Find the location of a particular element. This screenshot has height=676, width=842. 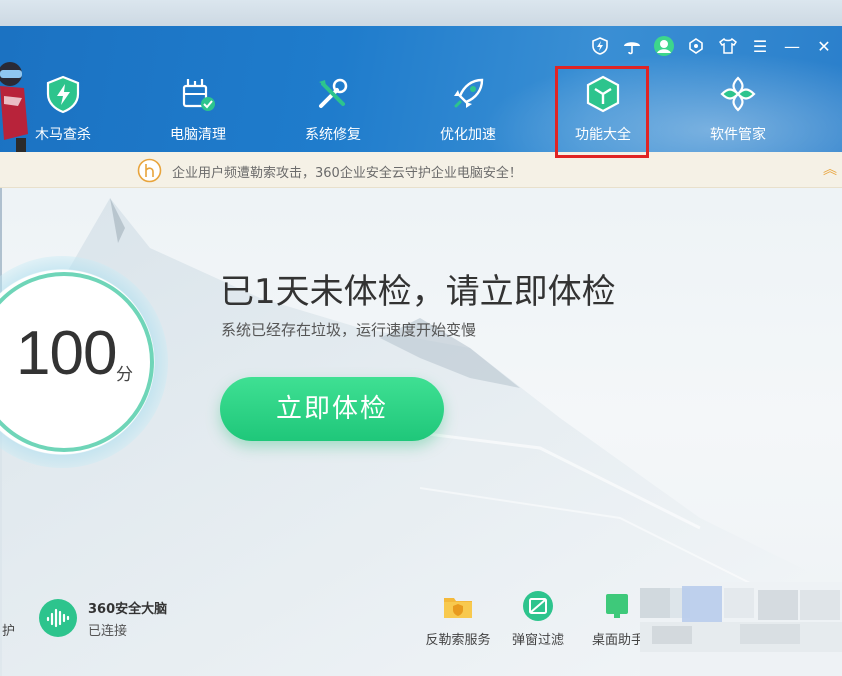

minimize-icon: — is located at coordinates (792, 46).